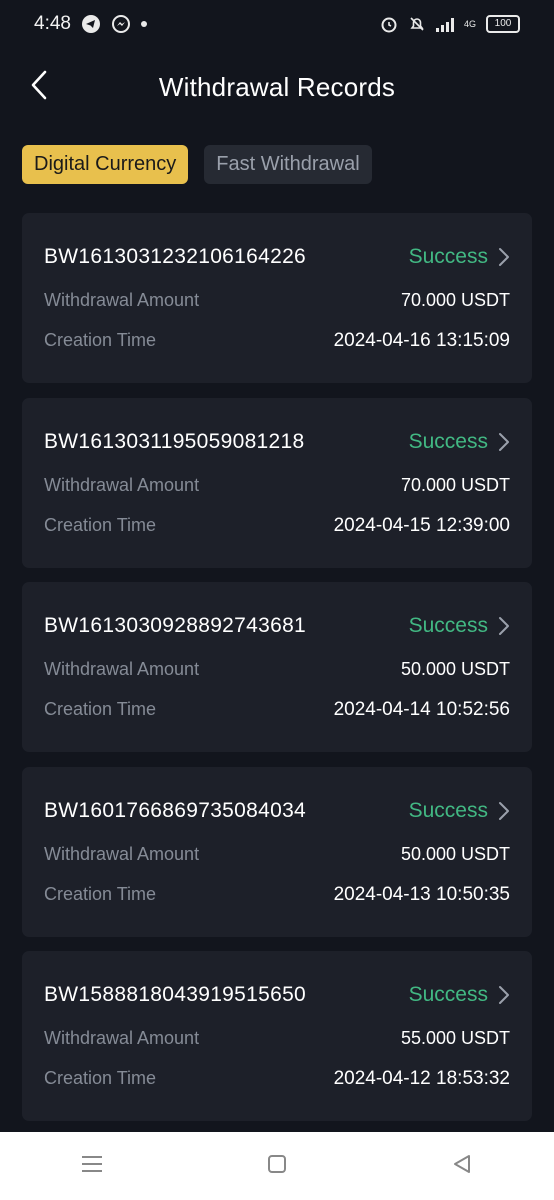 The width and height of the screenshot is (554, 1200). I want to click on menu-icon, so click(92, 1166).